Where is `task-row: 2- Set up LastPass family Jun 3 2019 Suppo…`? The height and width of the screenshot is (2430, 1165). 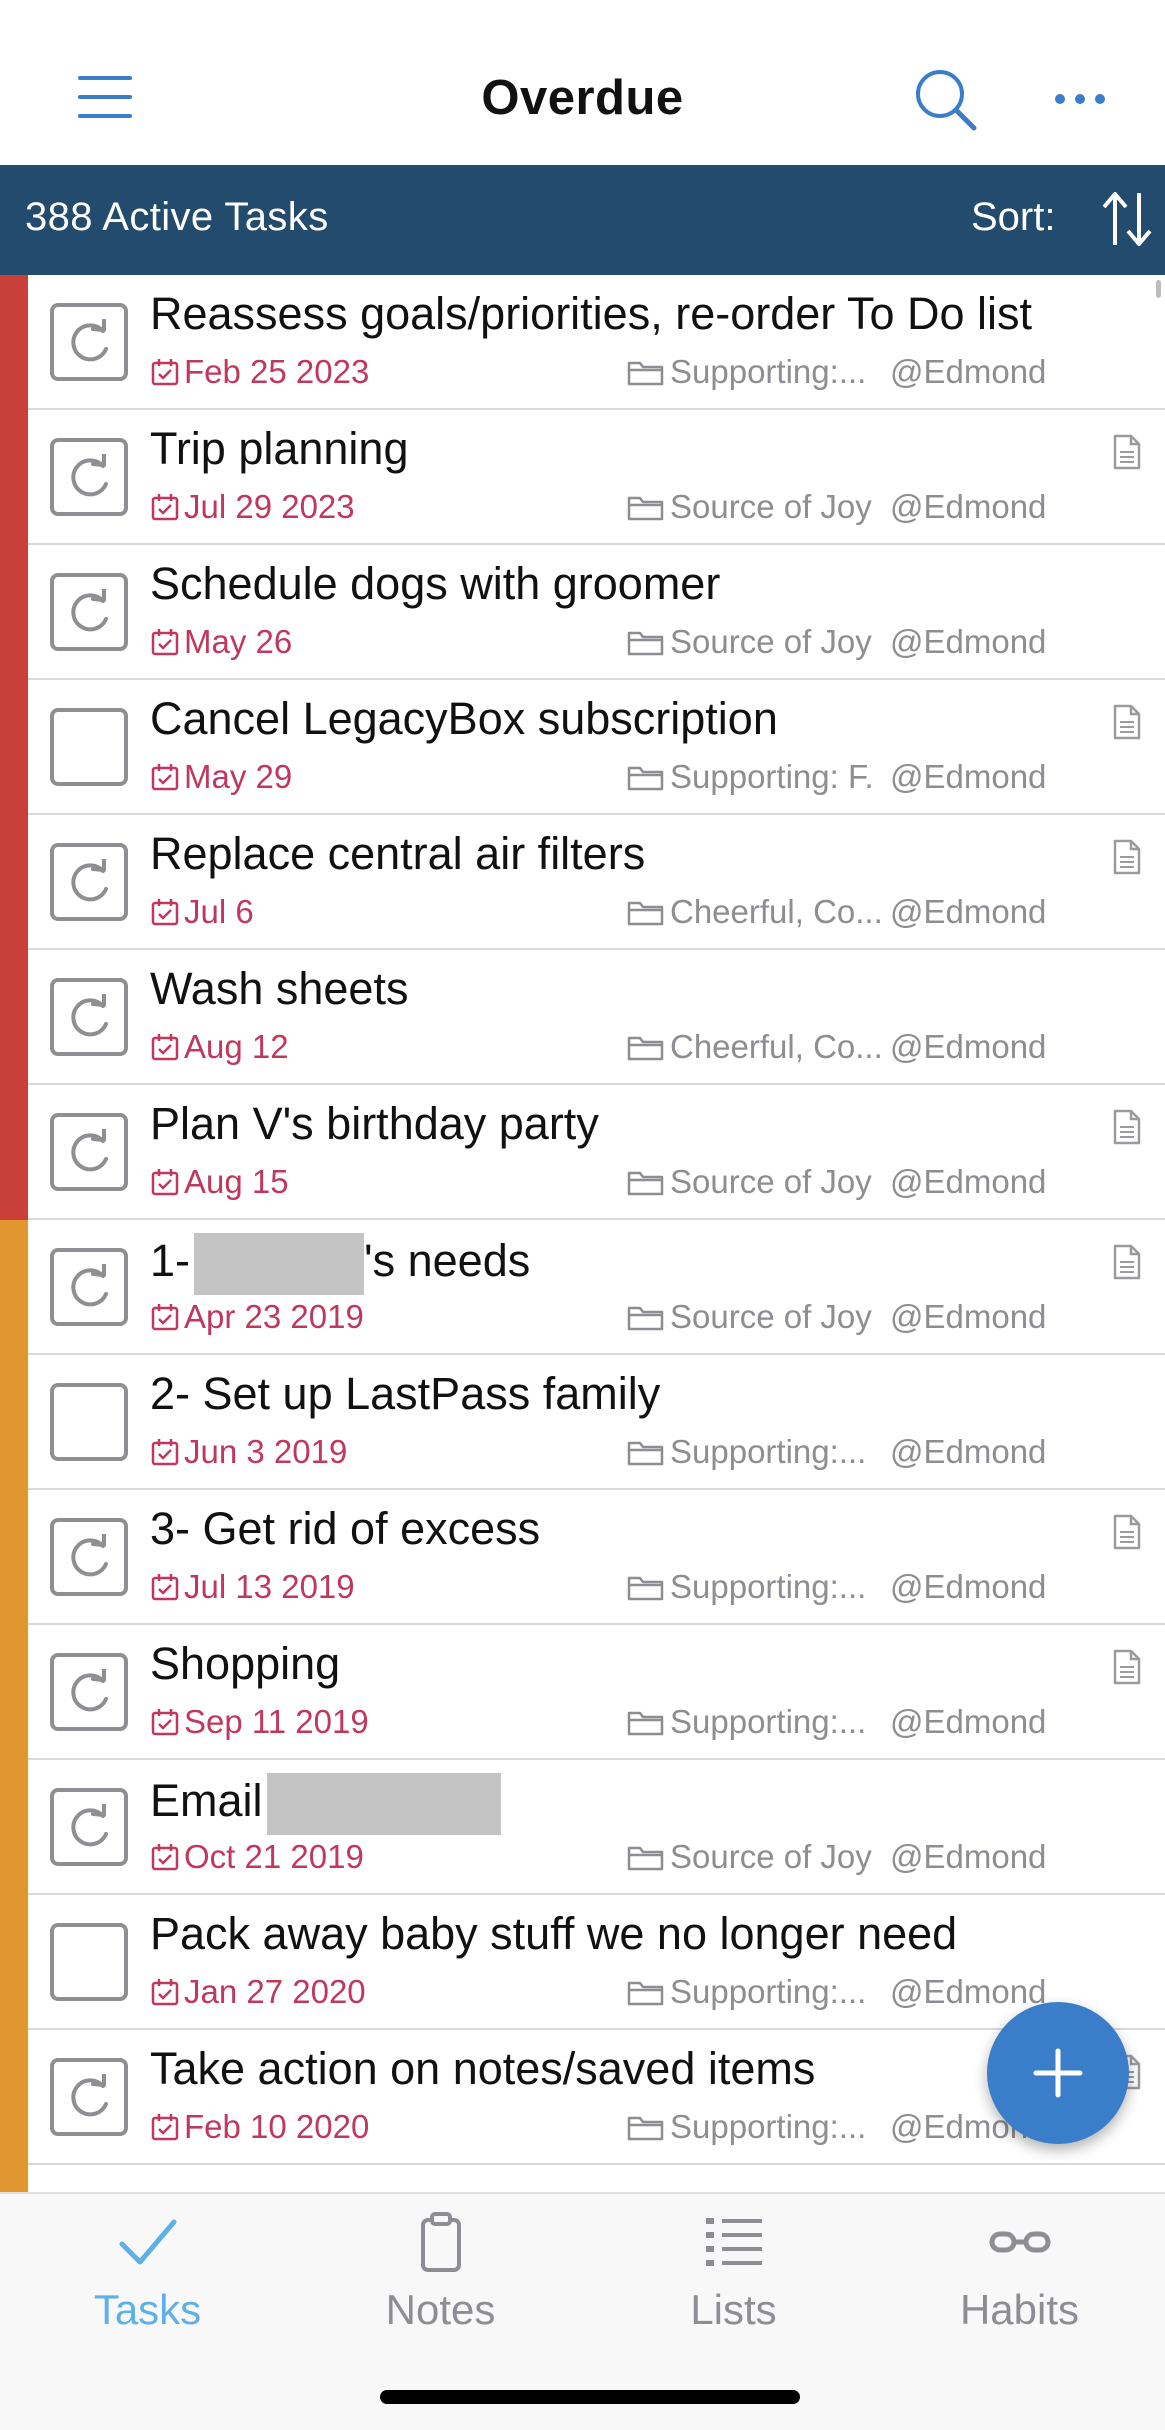 task-row: 2- Set up LastPass family Jun 3 2019 Suppo… is located at coordinates (582, 1422).